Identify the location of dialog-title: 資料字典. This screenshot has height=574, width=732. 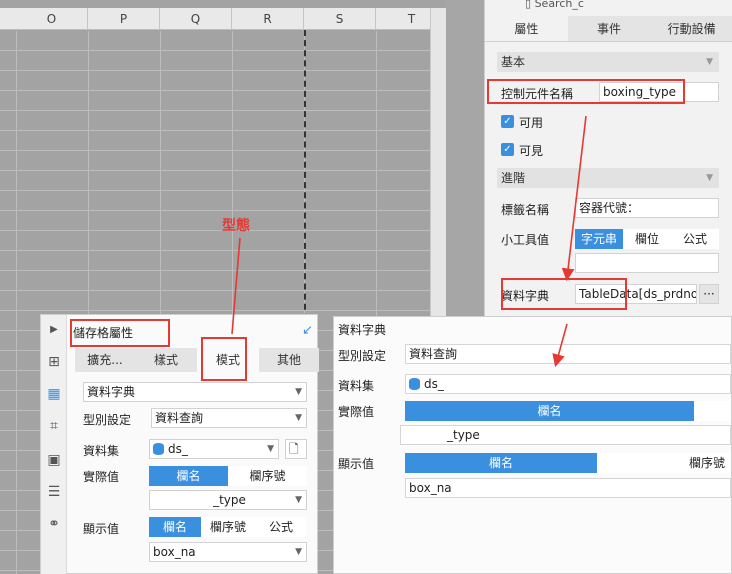
(362, 330).